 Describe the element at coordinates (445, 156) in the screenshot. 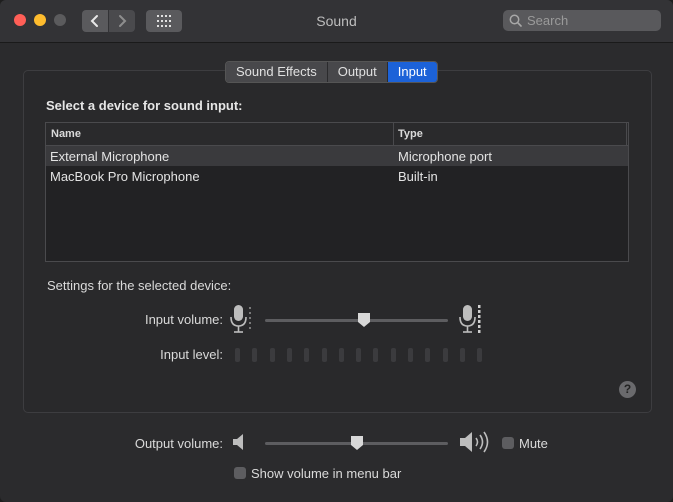

I see `device-type: Microphone port` at that location.